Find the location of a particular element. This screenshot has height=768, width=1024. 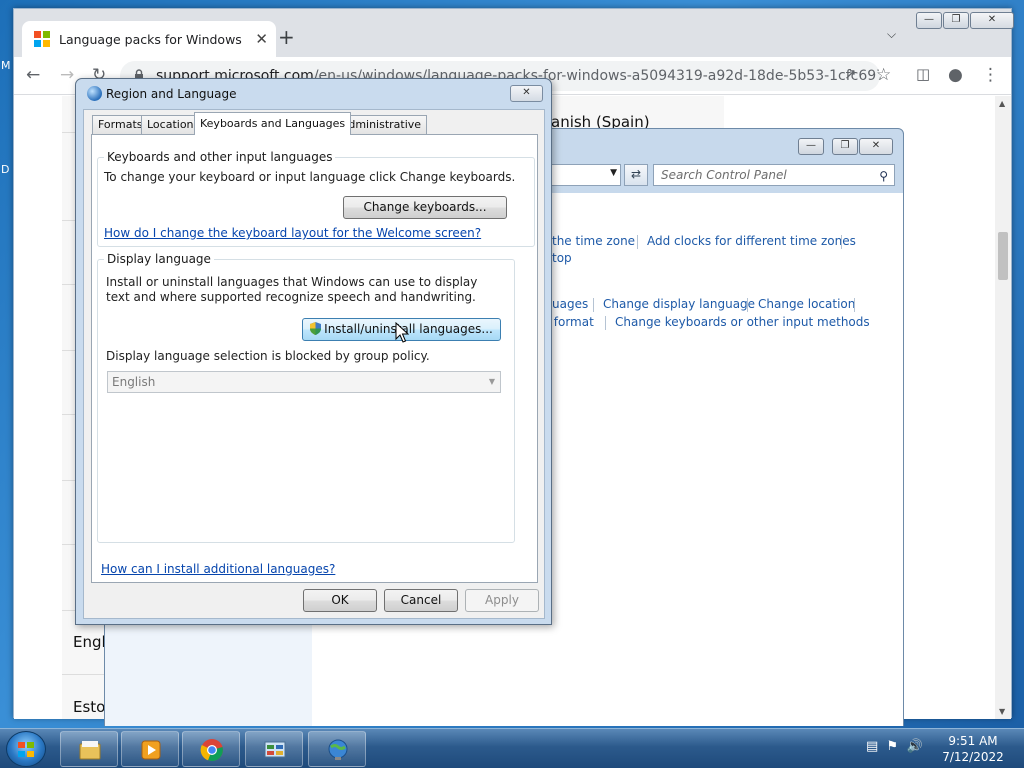

desktop-text-m: M is located at coordinates (6, 65).